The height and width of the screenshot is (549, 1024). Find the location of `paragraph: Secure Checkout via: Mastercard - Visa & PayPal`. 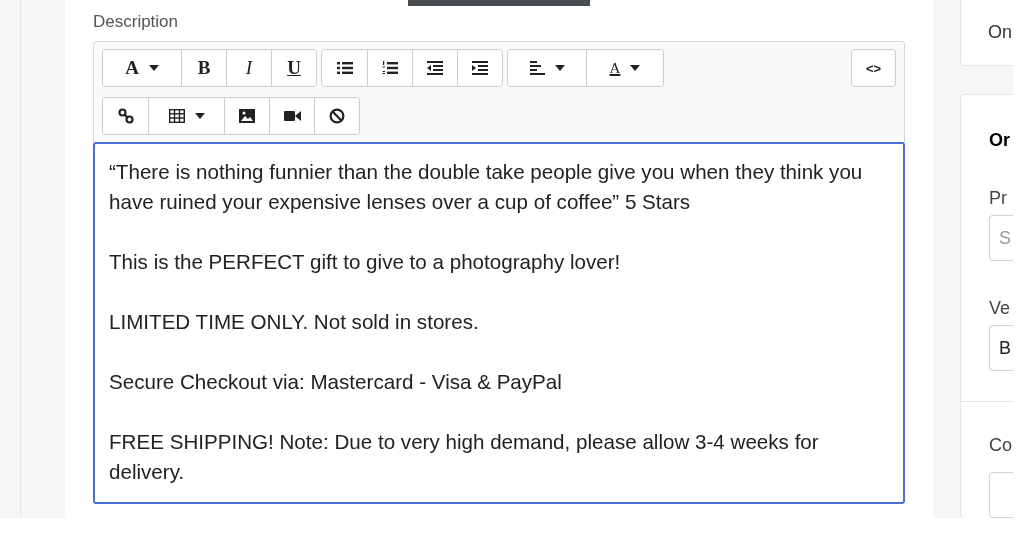

paragraph: Secure Checkout via: Mastercard - Visa & PayPal is located at coordinates (336, 382).